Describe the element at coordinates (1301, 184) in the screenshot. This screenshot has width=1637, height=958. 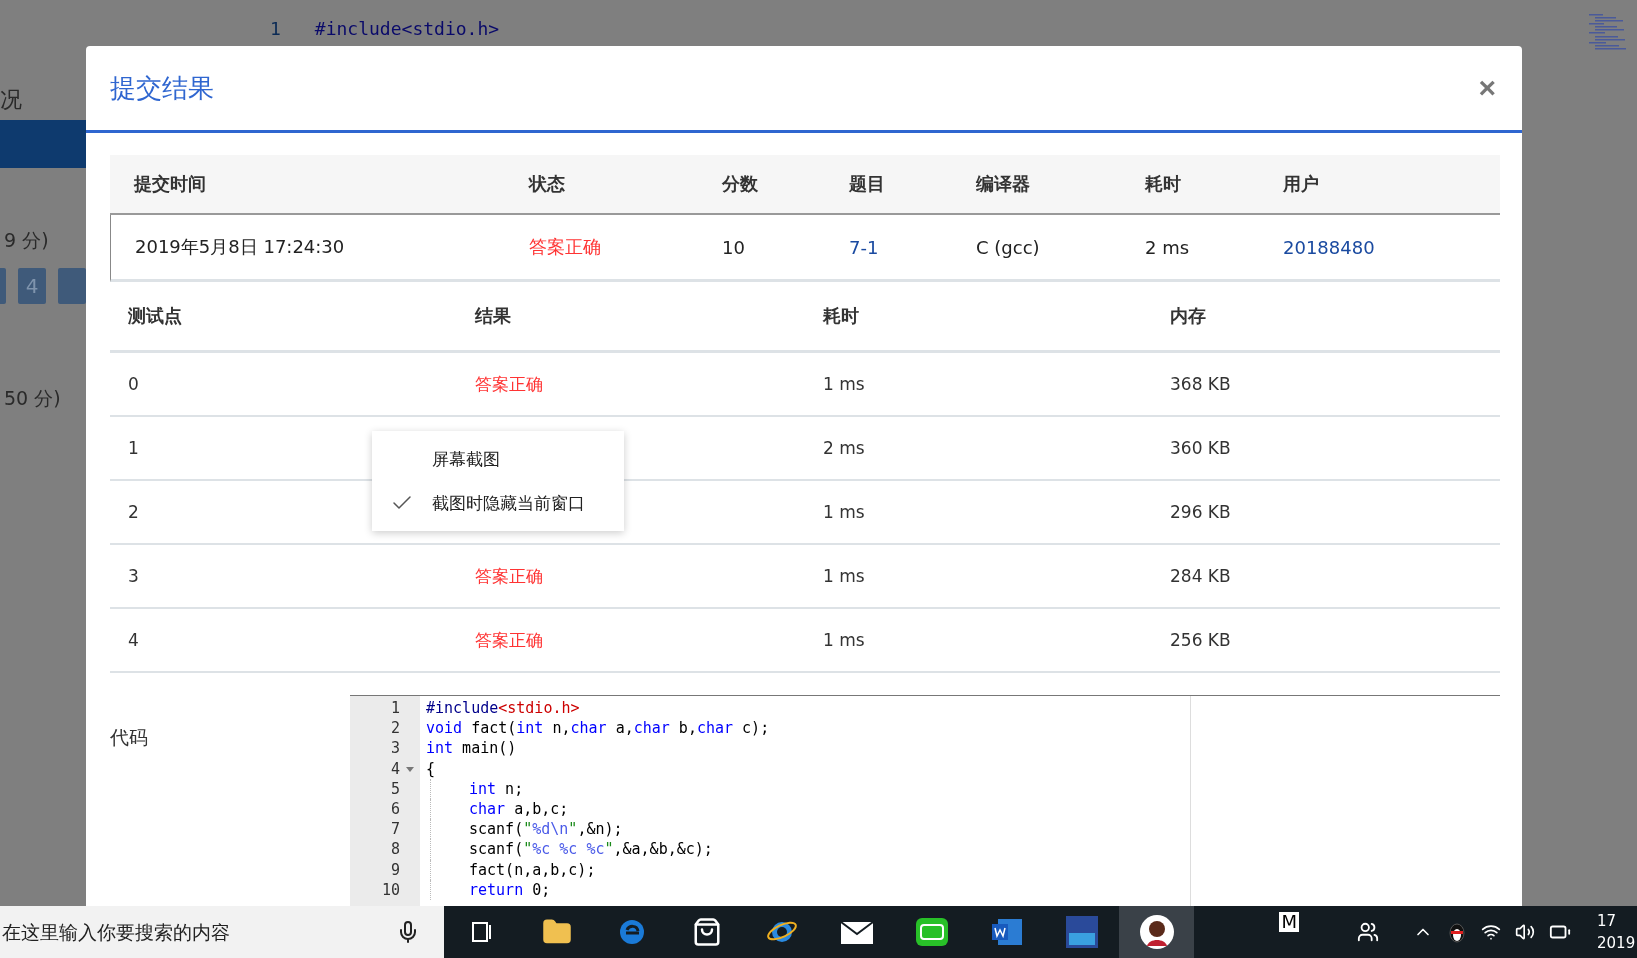
I see `column-header: 用户` at that location.